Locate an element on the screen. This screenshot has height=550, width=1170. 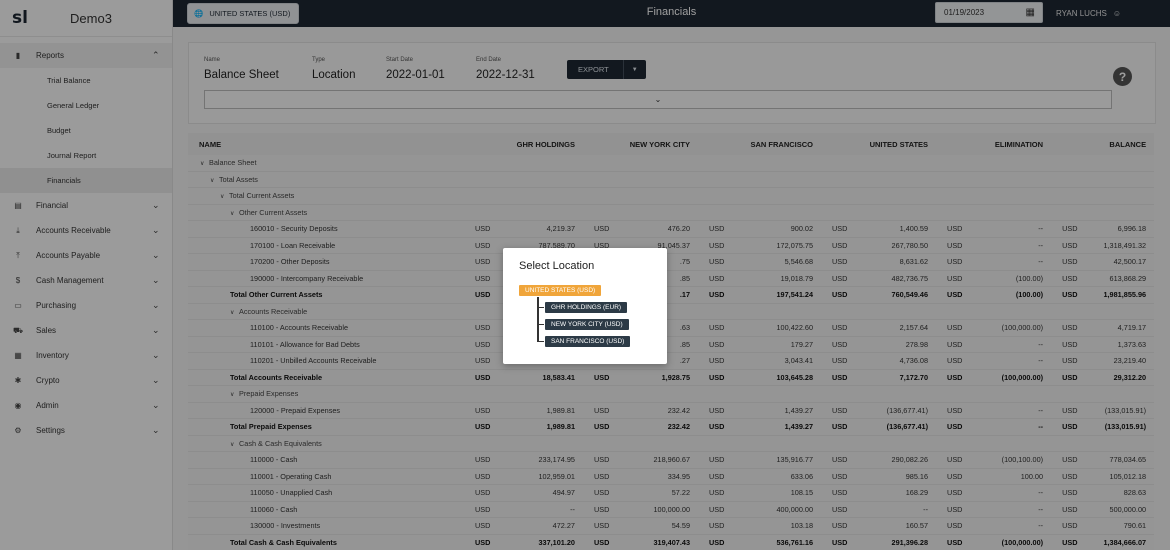
tree-line is located at coordinates (538, 319).